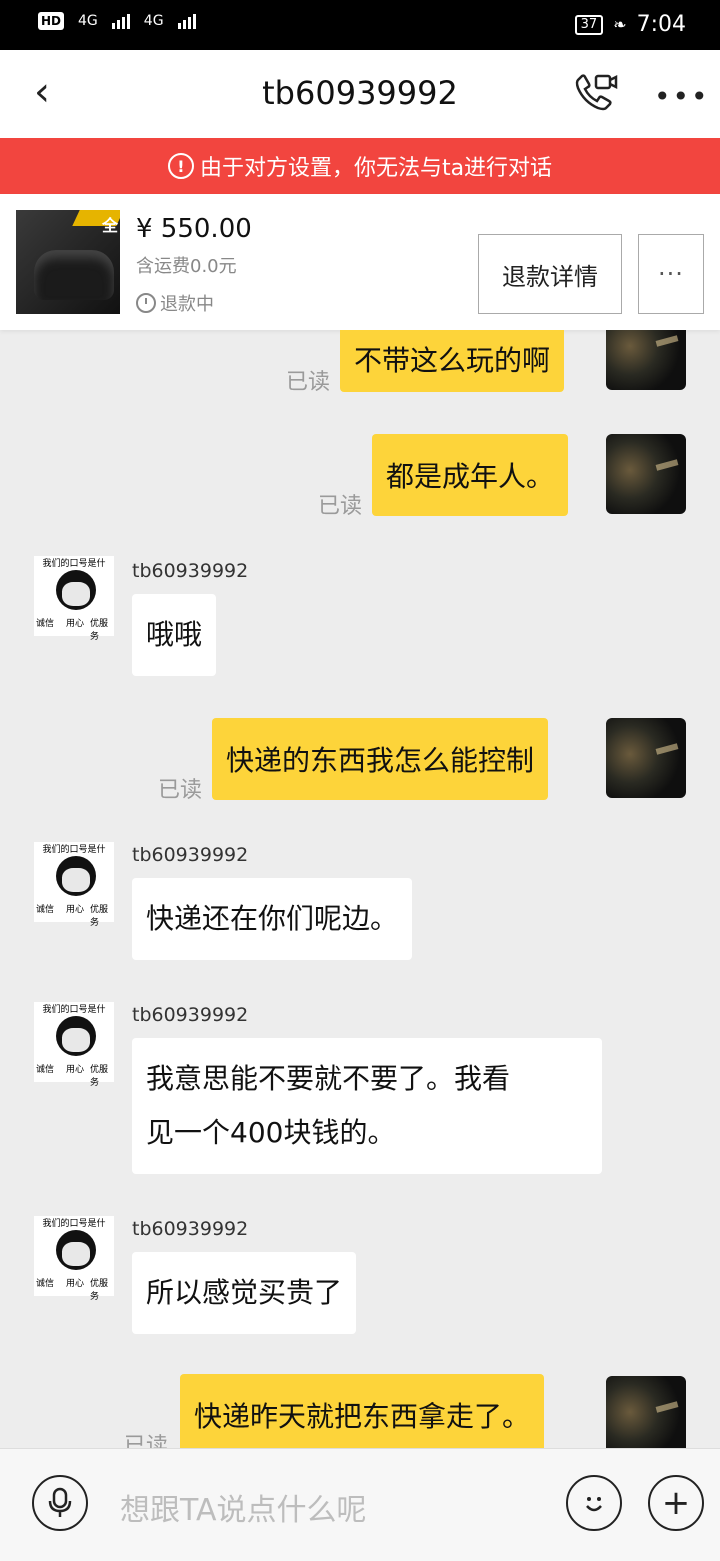 The height and width of the screenshot is (1561, 720). I want to click on plus-icon: +, so click(676, 1503).